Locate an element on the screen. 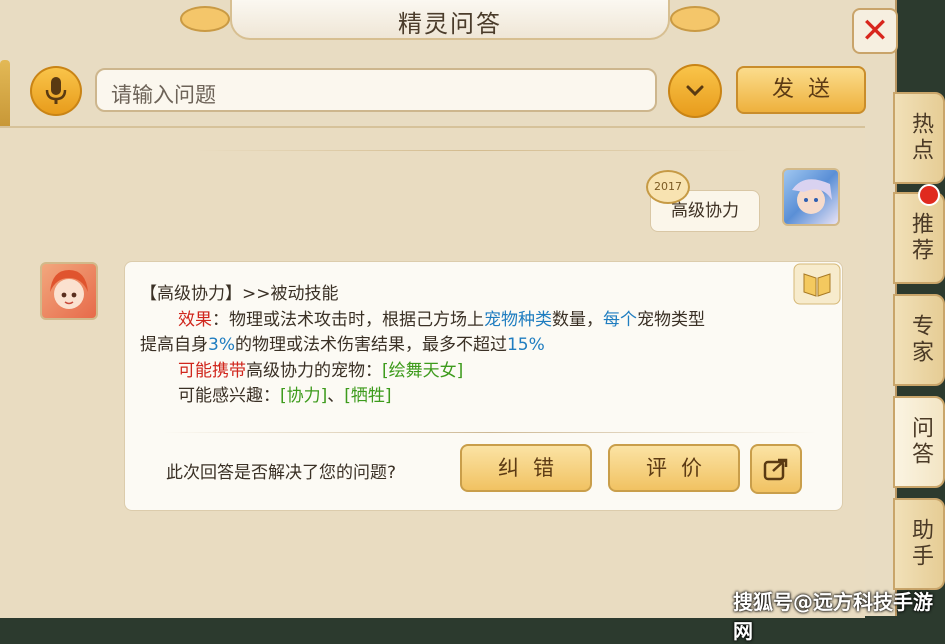 Image resolution: width=945 pixels, height=644 pixels. effect-highlight-each: 每个 is located at coordinates (620, 320).